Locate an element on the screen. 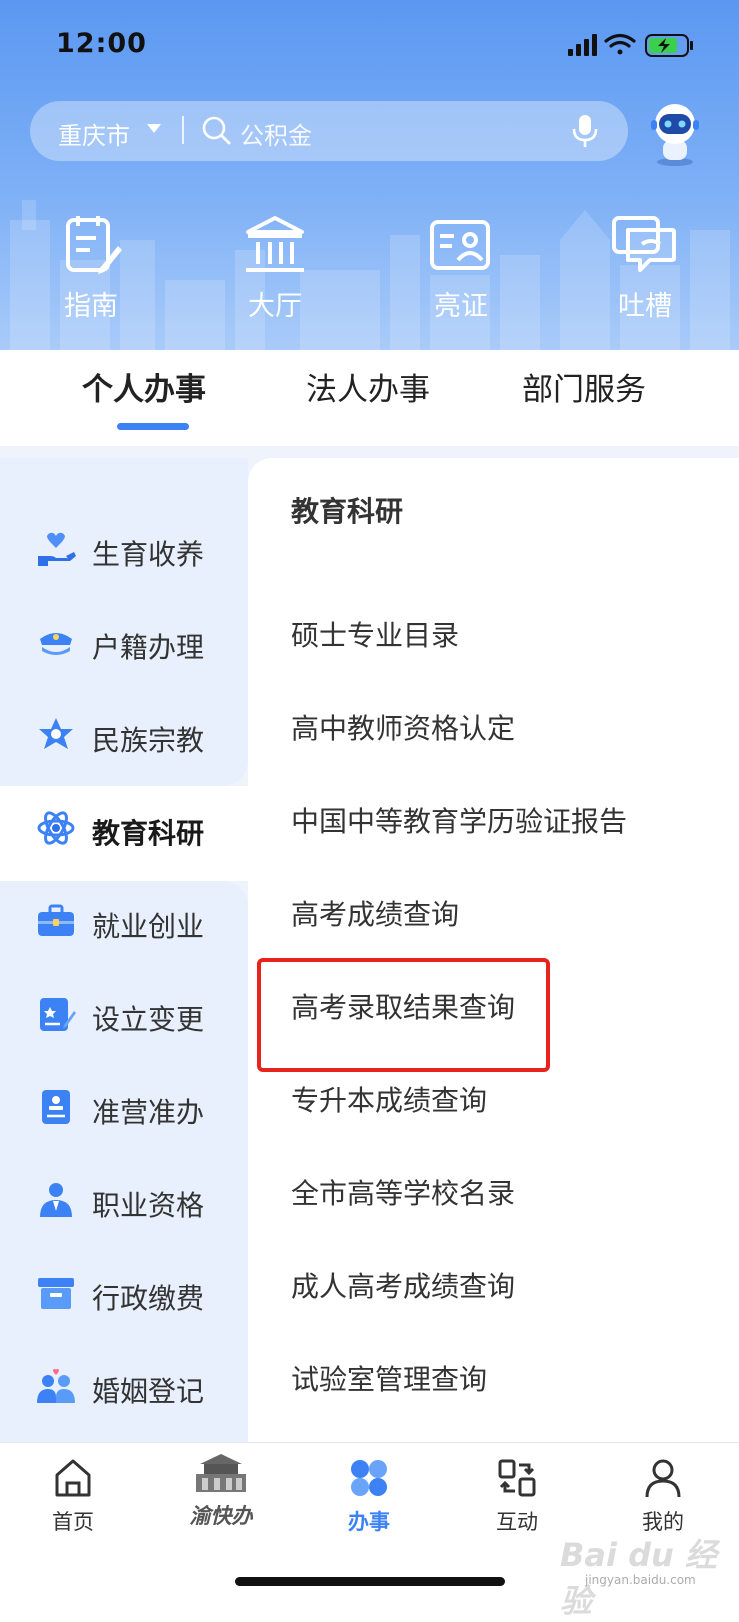  sidebar-item-label: 就业创业 is located at coordinates (148, 926).